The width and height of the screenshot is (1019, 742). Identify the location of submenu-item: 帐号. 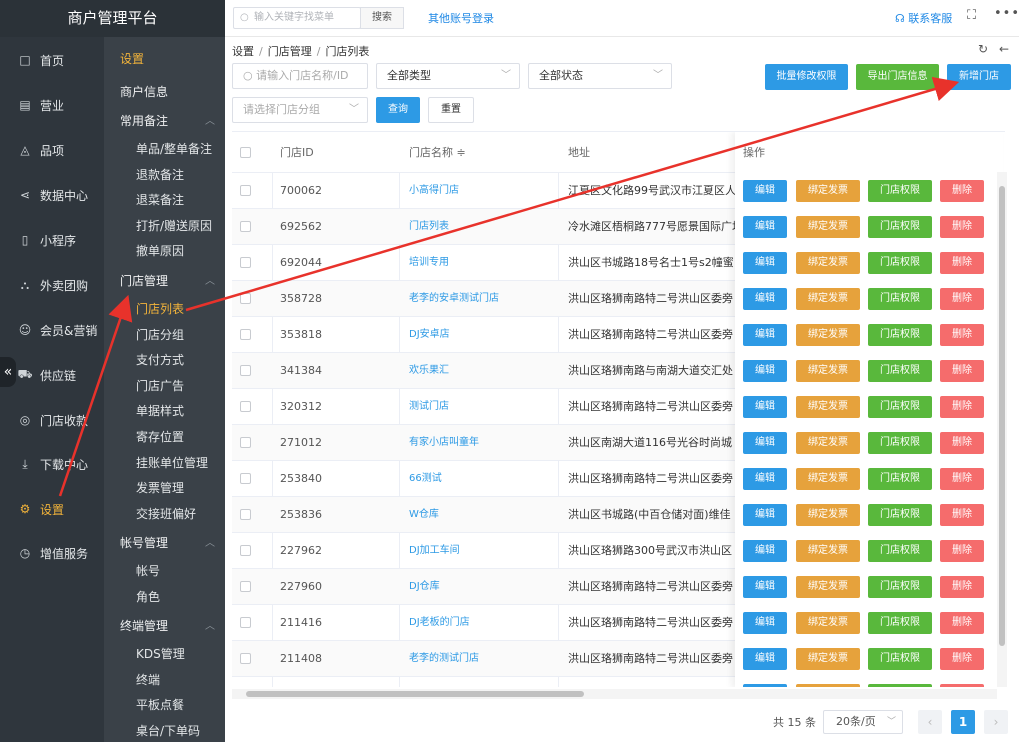
(148, 570).